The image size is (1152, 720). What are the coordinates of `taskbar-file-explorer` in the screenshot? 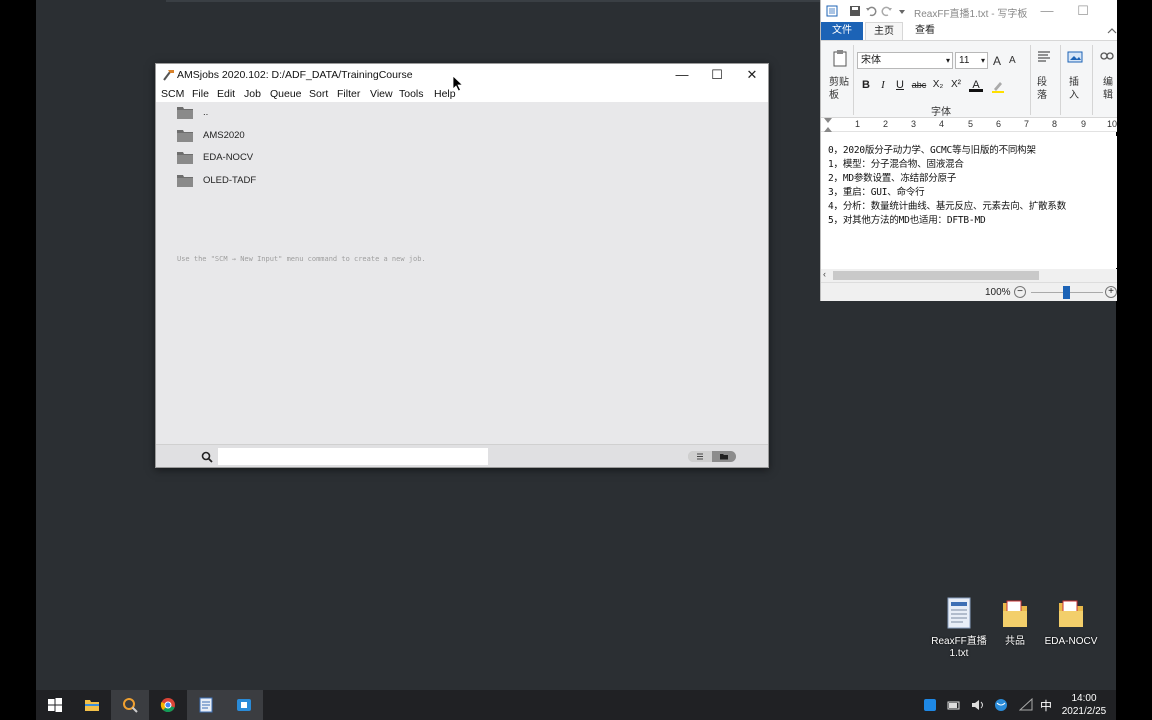 It's located at (92, 705).